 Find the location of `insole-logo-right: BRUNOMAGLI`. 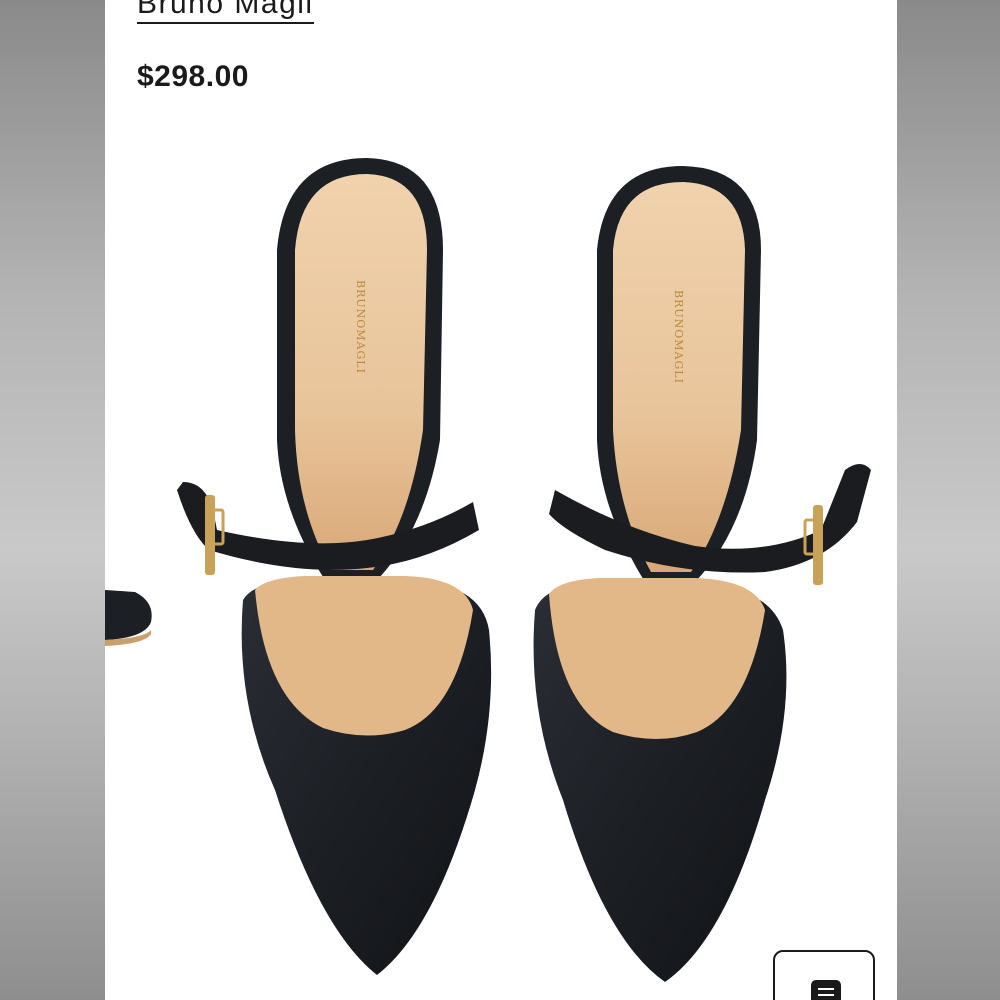

insole-logo-right: BRUNOMAGLI is located at coordinates (678, 337).